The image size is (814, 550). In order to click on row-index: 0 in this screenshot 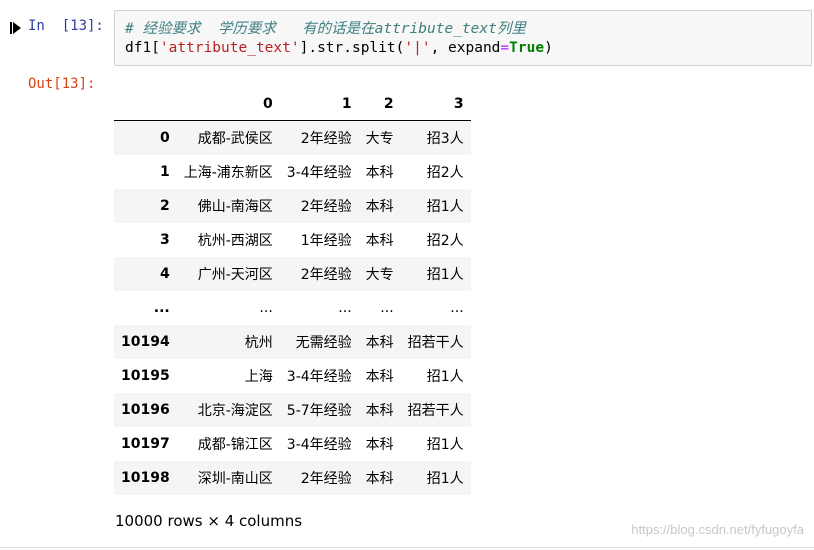, I will do `click(164, 138)`.